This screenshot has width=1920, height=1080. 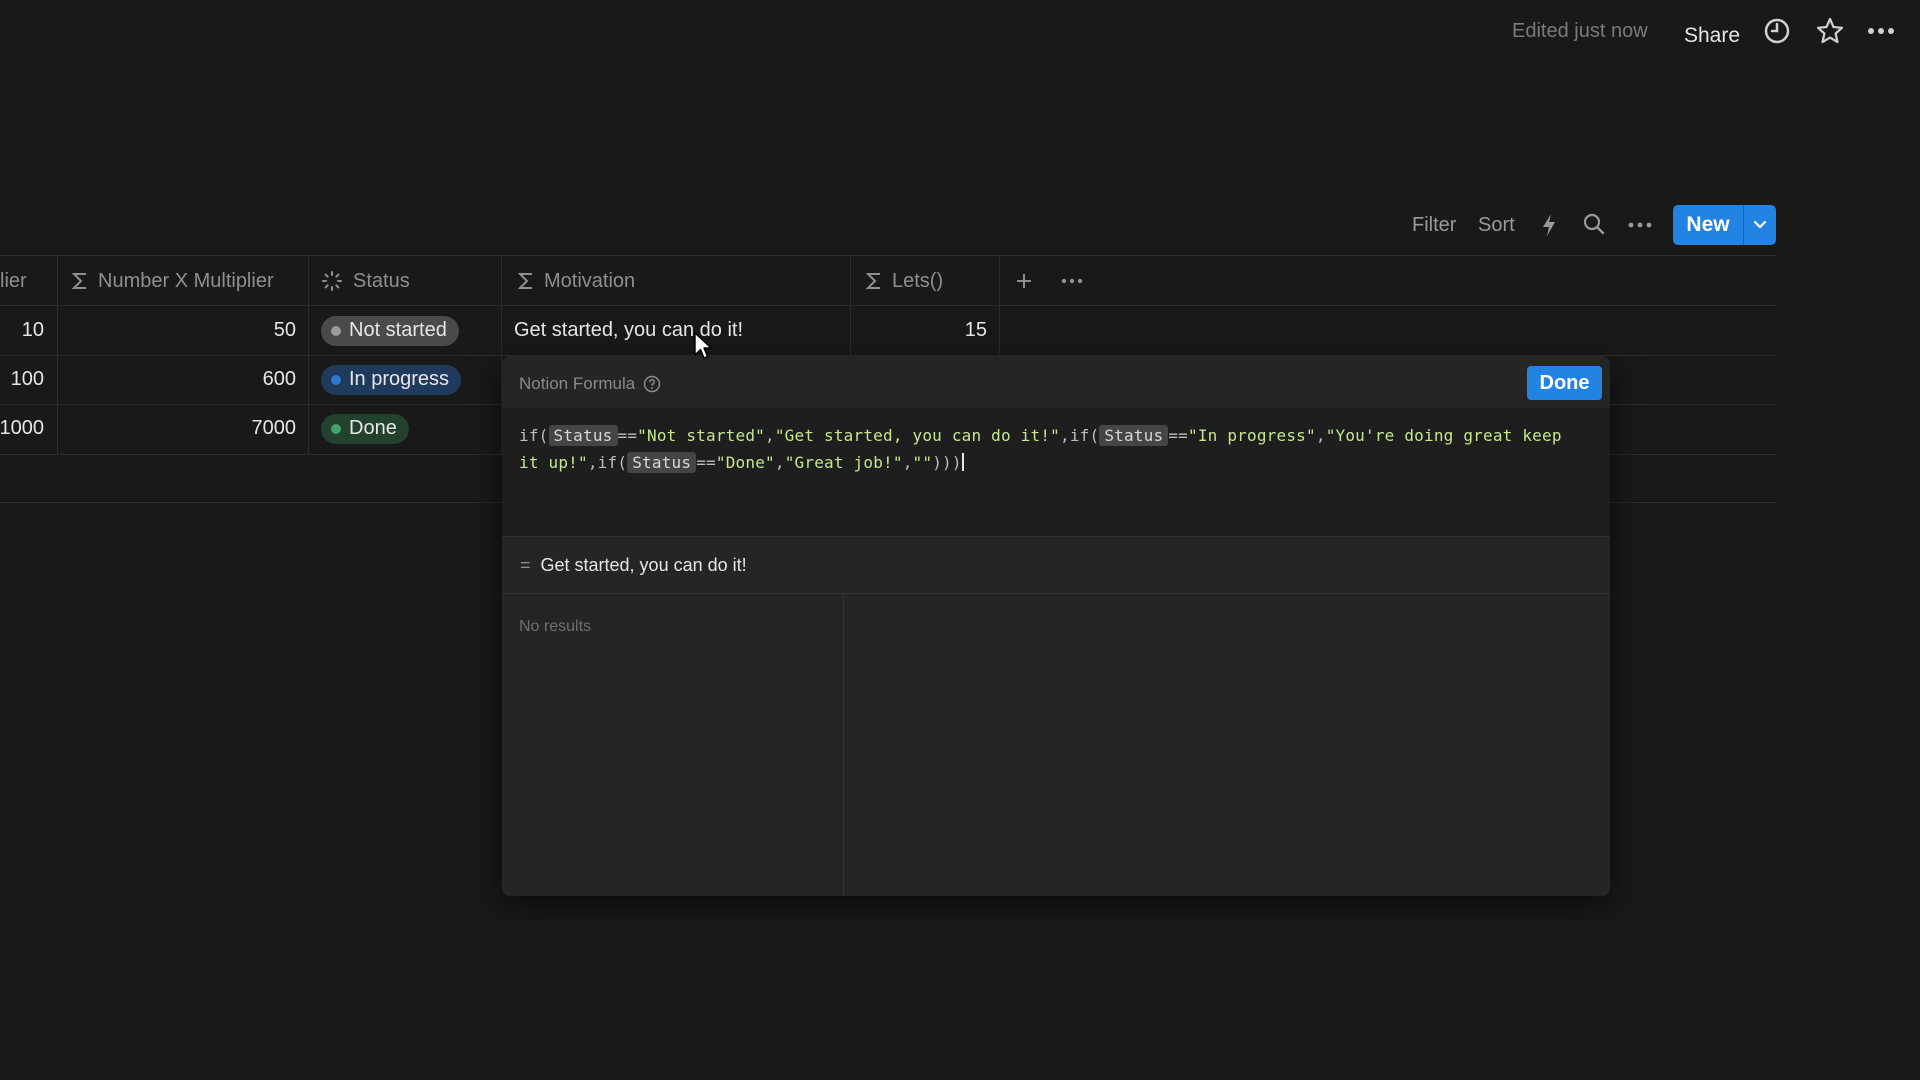 I want to click on column-header-label: Lets(), so click(x=918, y=280).